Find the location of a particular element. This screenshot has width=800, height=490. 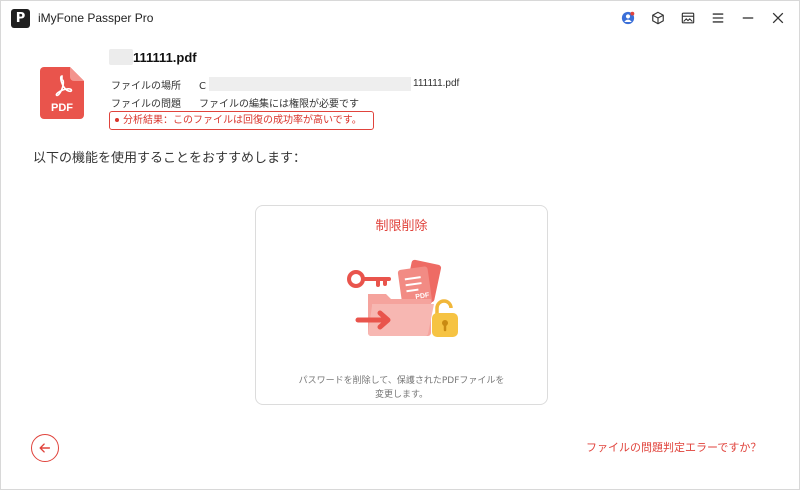

file-name-redaction is located at coordinates (121, 57).